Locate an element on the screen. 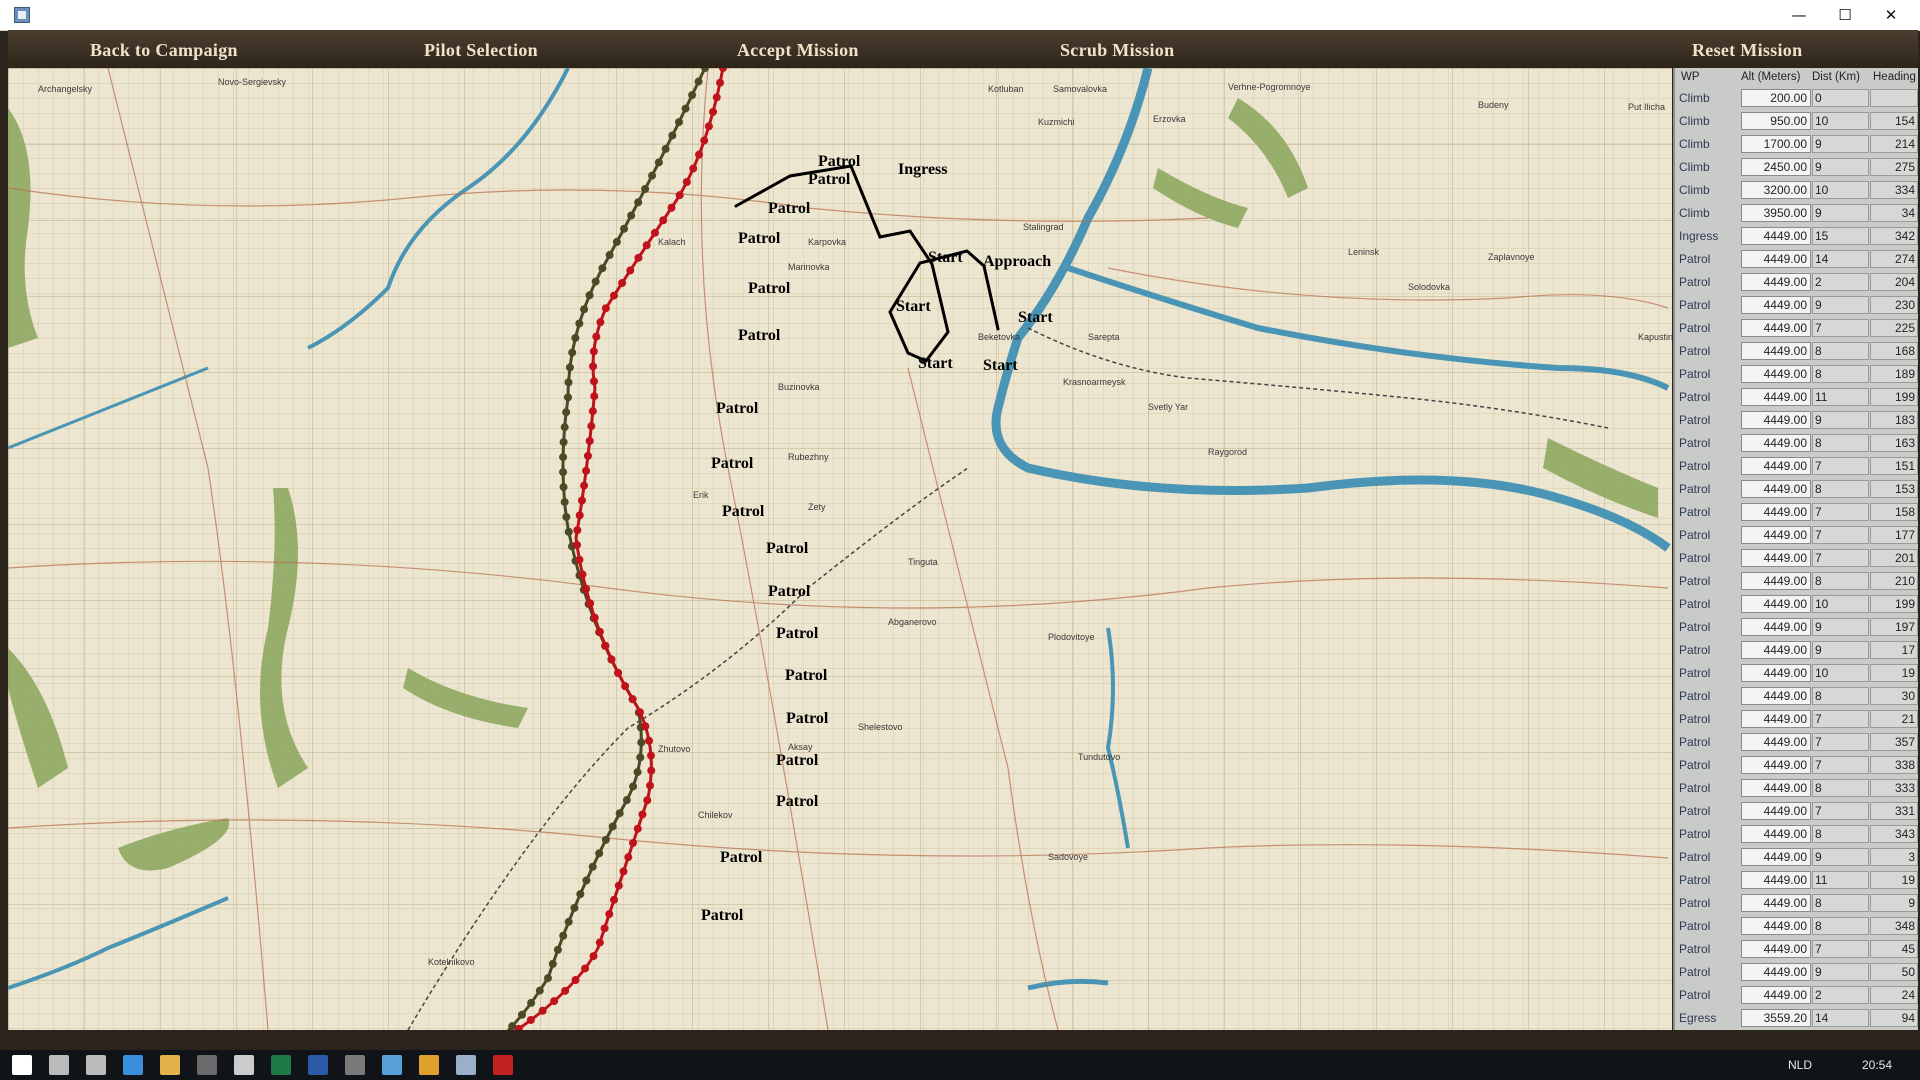  waypoint-row: Patrol 4449.00 7 201 is located at coordinates (1797, 558).